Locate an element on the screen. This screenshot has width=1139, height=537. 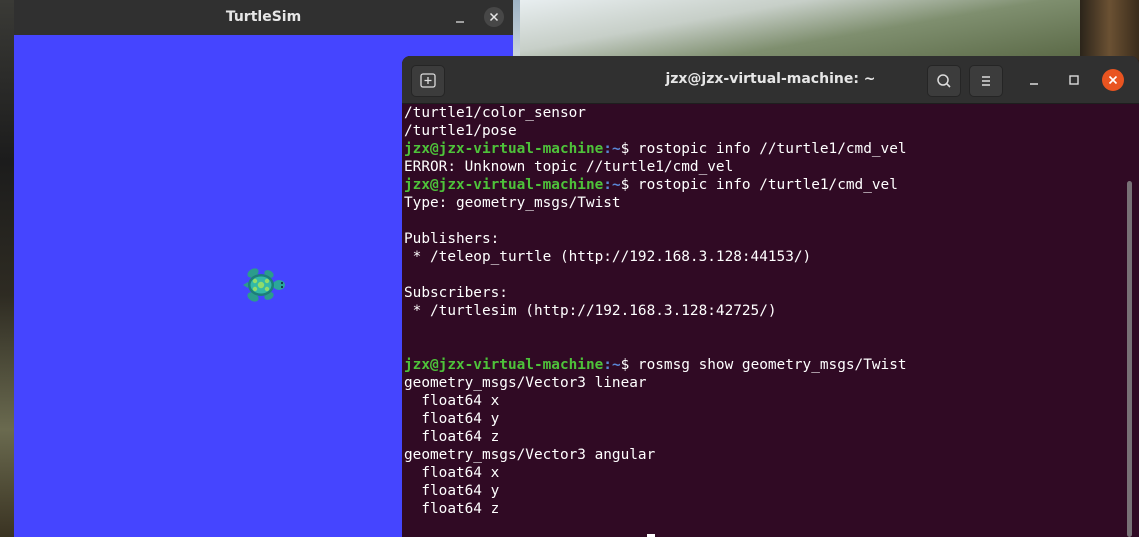
prompt-command: $ rostopic info //turtle1/cmd_vel is located at coordinates (763, 149).